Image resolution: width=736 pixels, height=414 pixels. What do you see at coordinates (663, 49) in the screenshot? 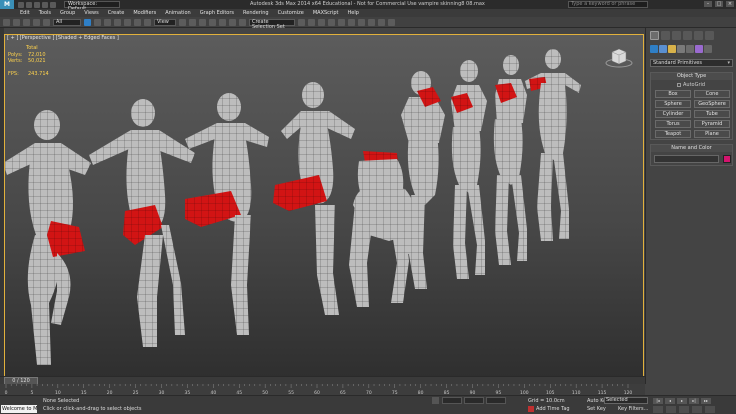
I see `shapes-icon` at bounding box center [663, 49].